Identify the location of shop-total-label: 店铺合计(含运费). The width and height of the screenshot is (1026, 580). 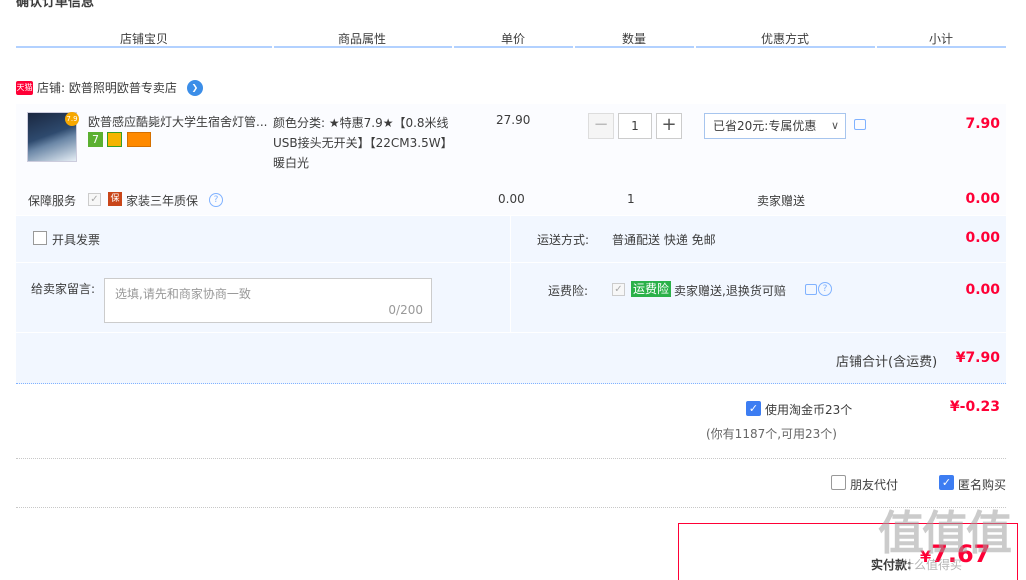
(887, 362).